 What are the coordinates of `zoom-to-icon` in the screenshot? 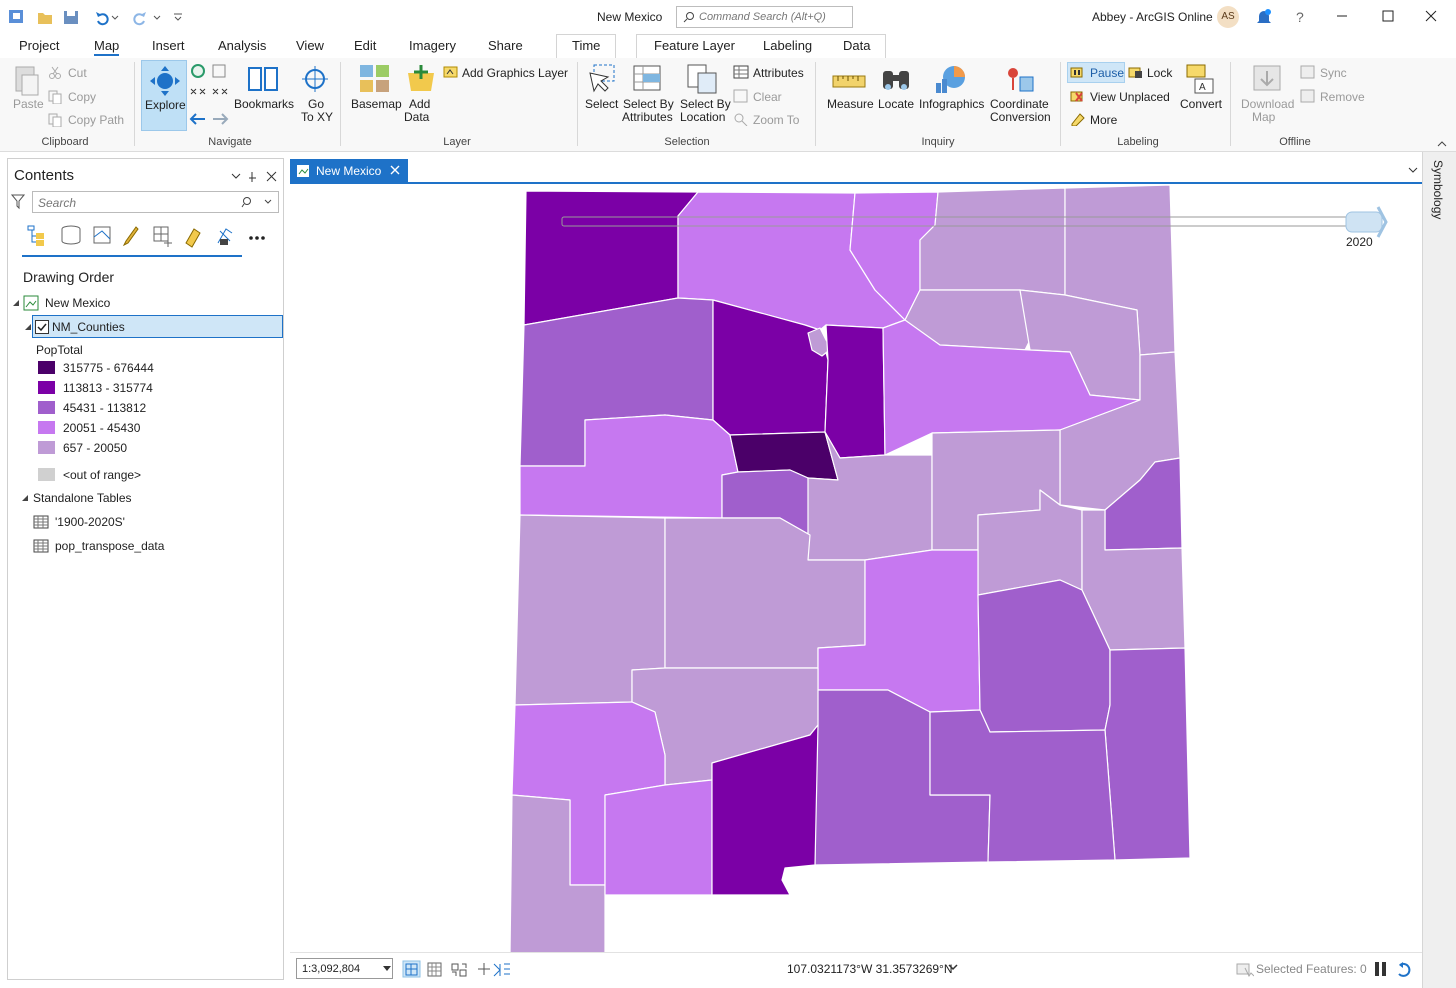 It's located at (741, 119).